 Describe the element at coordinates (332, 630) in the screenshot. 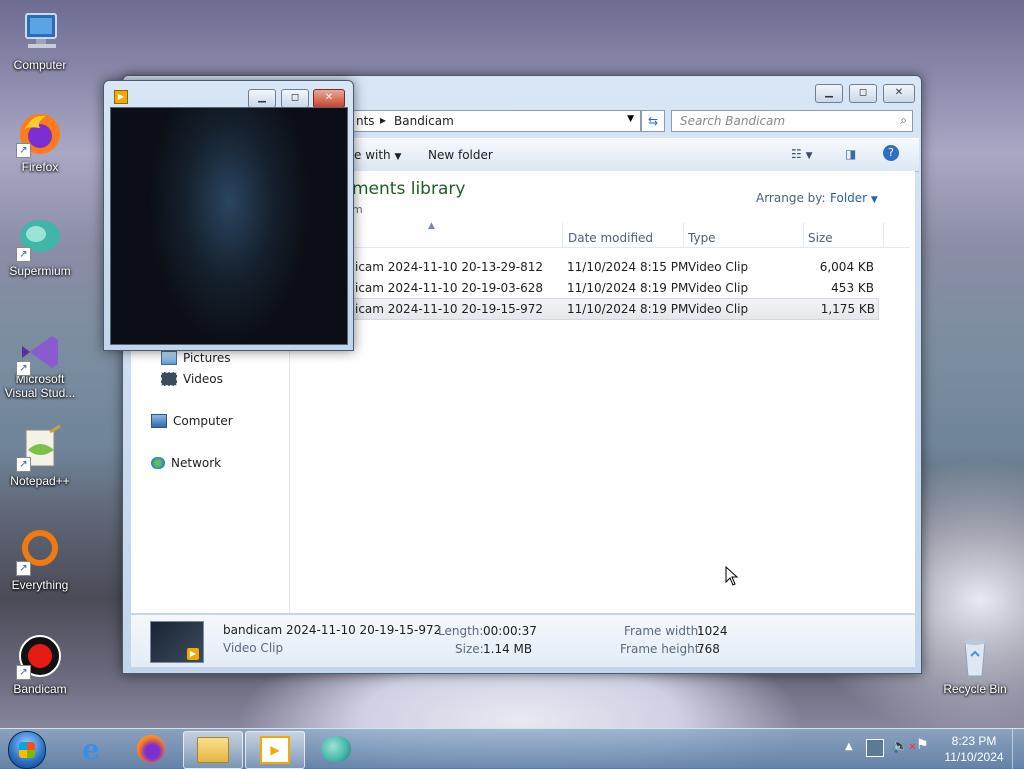

I see `details-filename: bandicam 2024-11-10 20-19-15-972` at that location.